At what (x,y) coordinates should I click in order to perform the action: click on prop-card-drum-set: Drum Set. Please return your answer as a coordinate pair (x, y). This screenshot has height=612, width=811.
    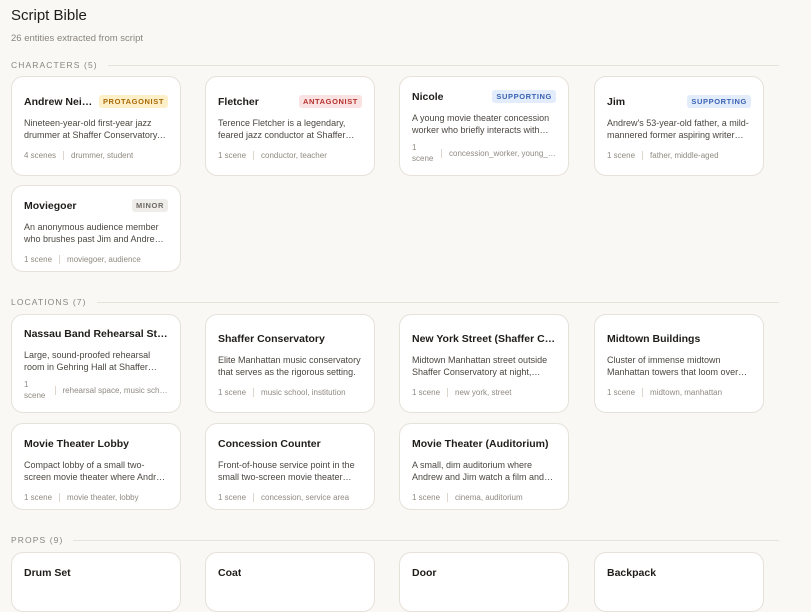
    Looking at the image, I should click on (96, 582).